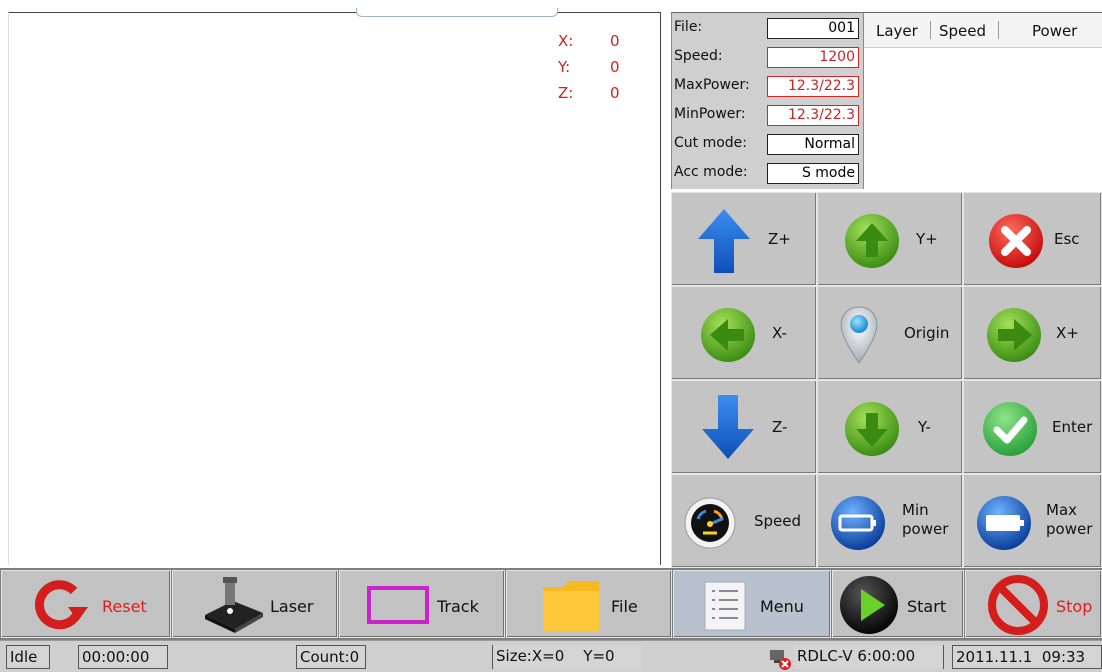 Image resolution: width=1102 pixels, height=672 pixels. Describe the element at coordinates (752, 604) in the screenshot. I see `menu-button: Menu` at that location.